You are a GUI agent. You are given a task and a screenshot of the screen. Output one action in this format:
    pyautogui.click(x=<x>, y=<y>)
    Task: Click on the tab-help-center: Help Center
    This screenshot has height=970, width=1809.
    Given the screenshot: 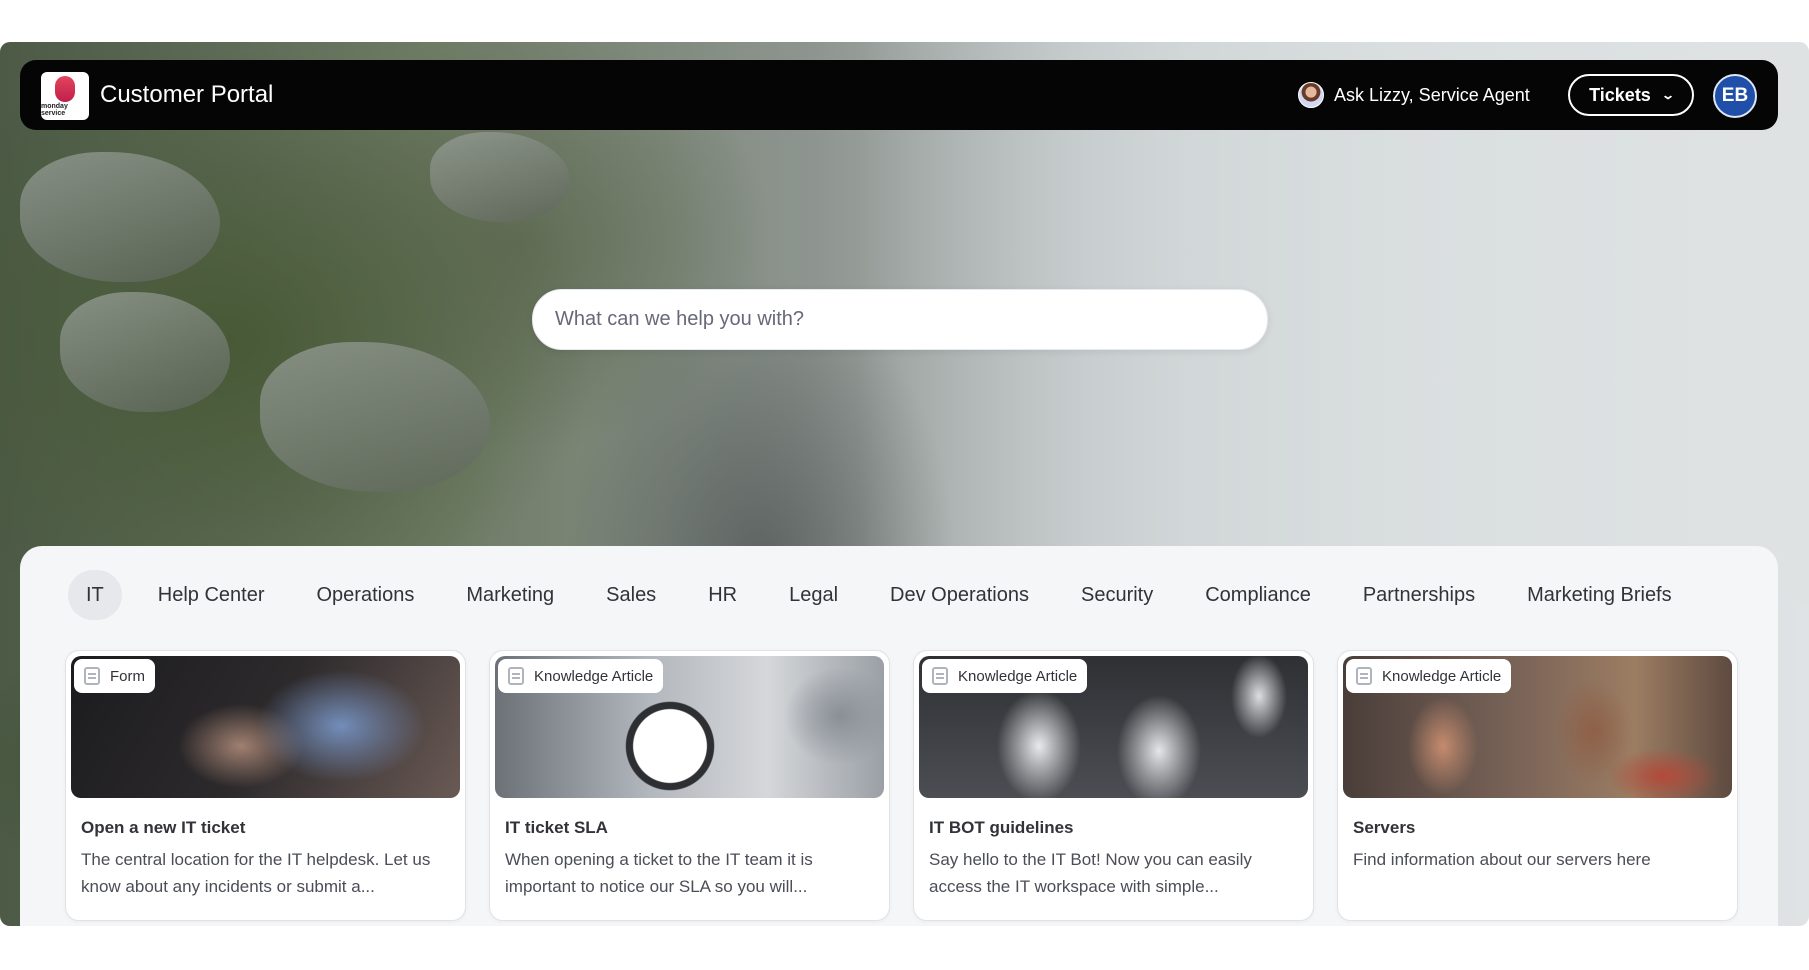 What is the action you would take?
    pyautogui.click(x=211, y=595)
    